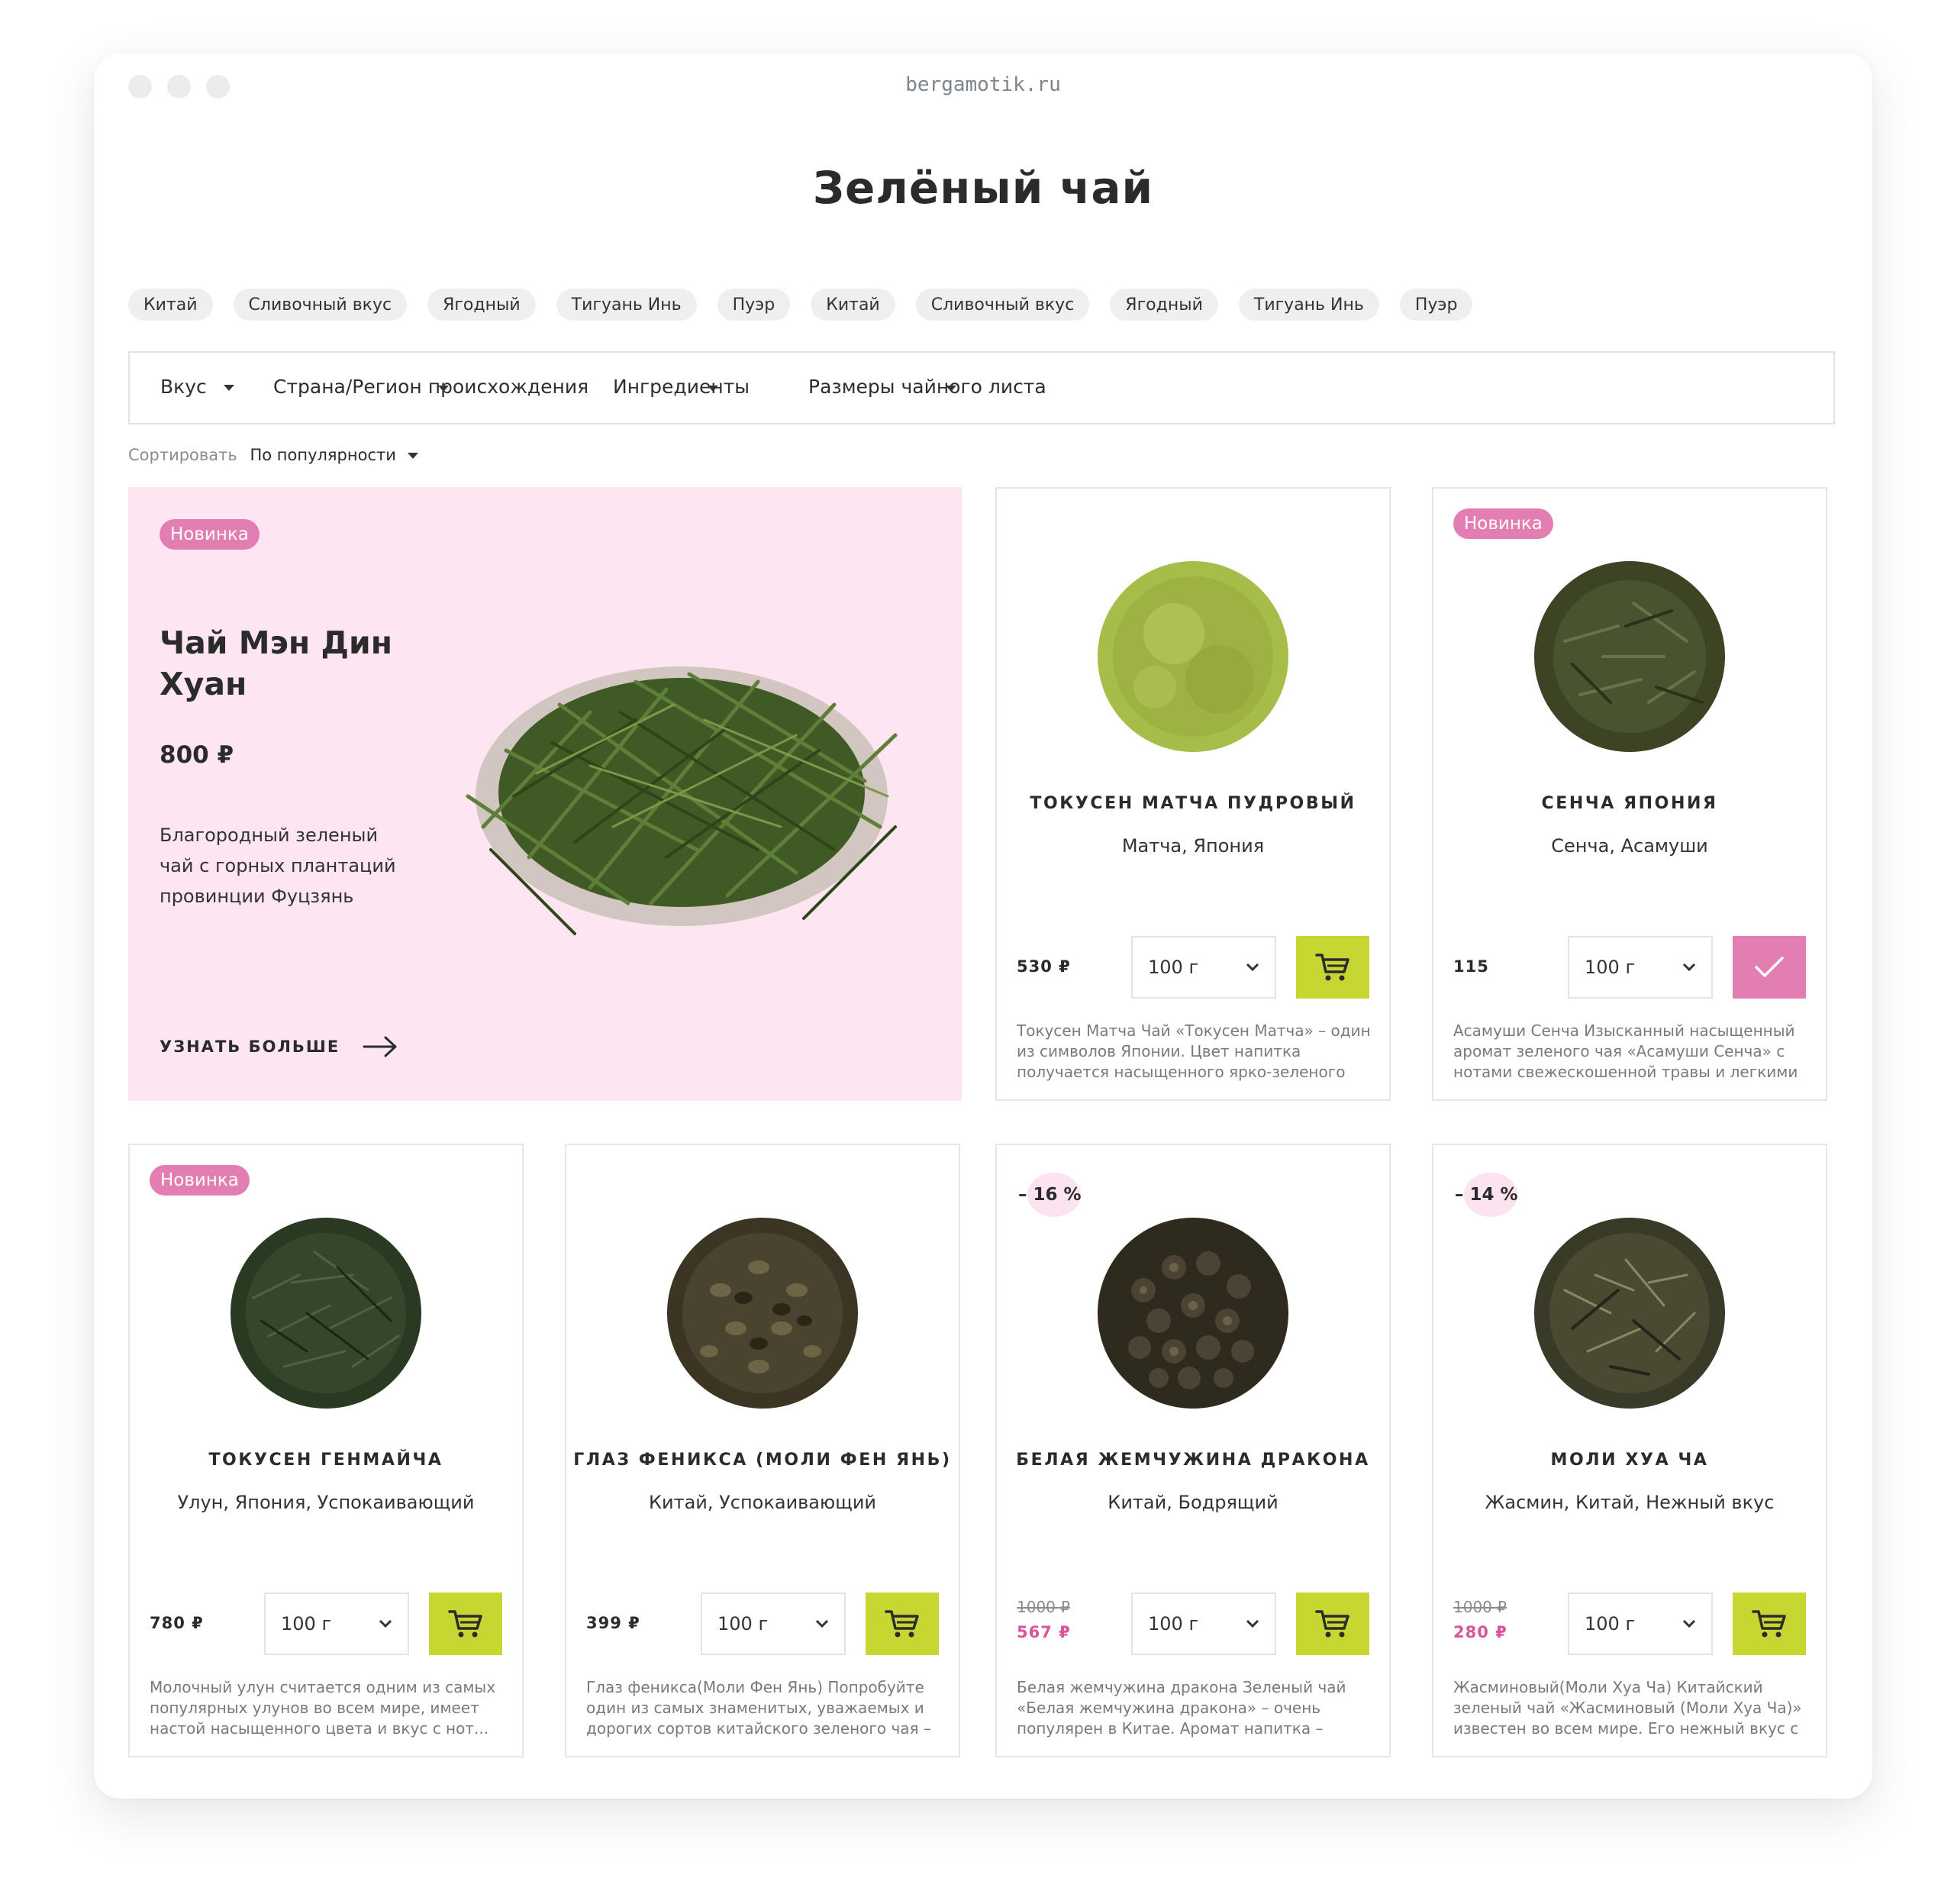 Image resolution: width=1954 pixels, height=1904 pixels. I want to click on jasmine-tea-image, so click(1629, 1313).